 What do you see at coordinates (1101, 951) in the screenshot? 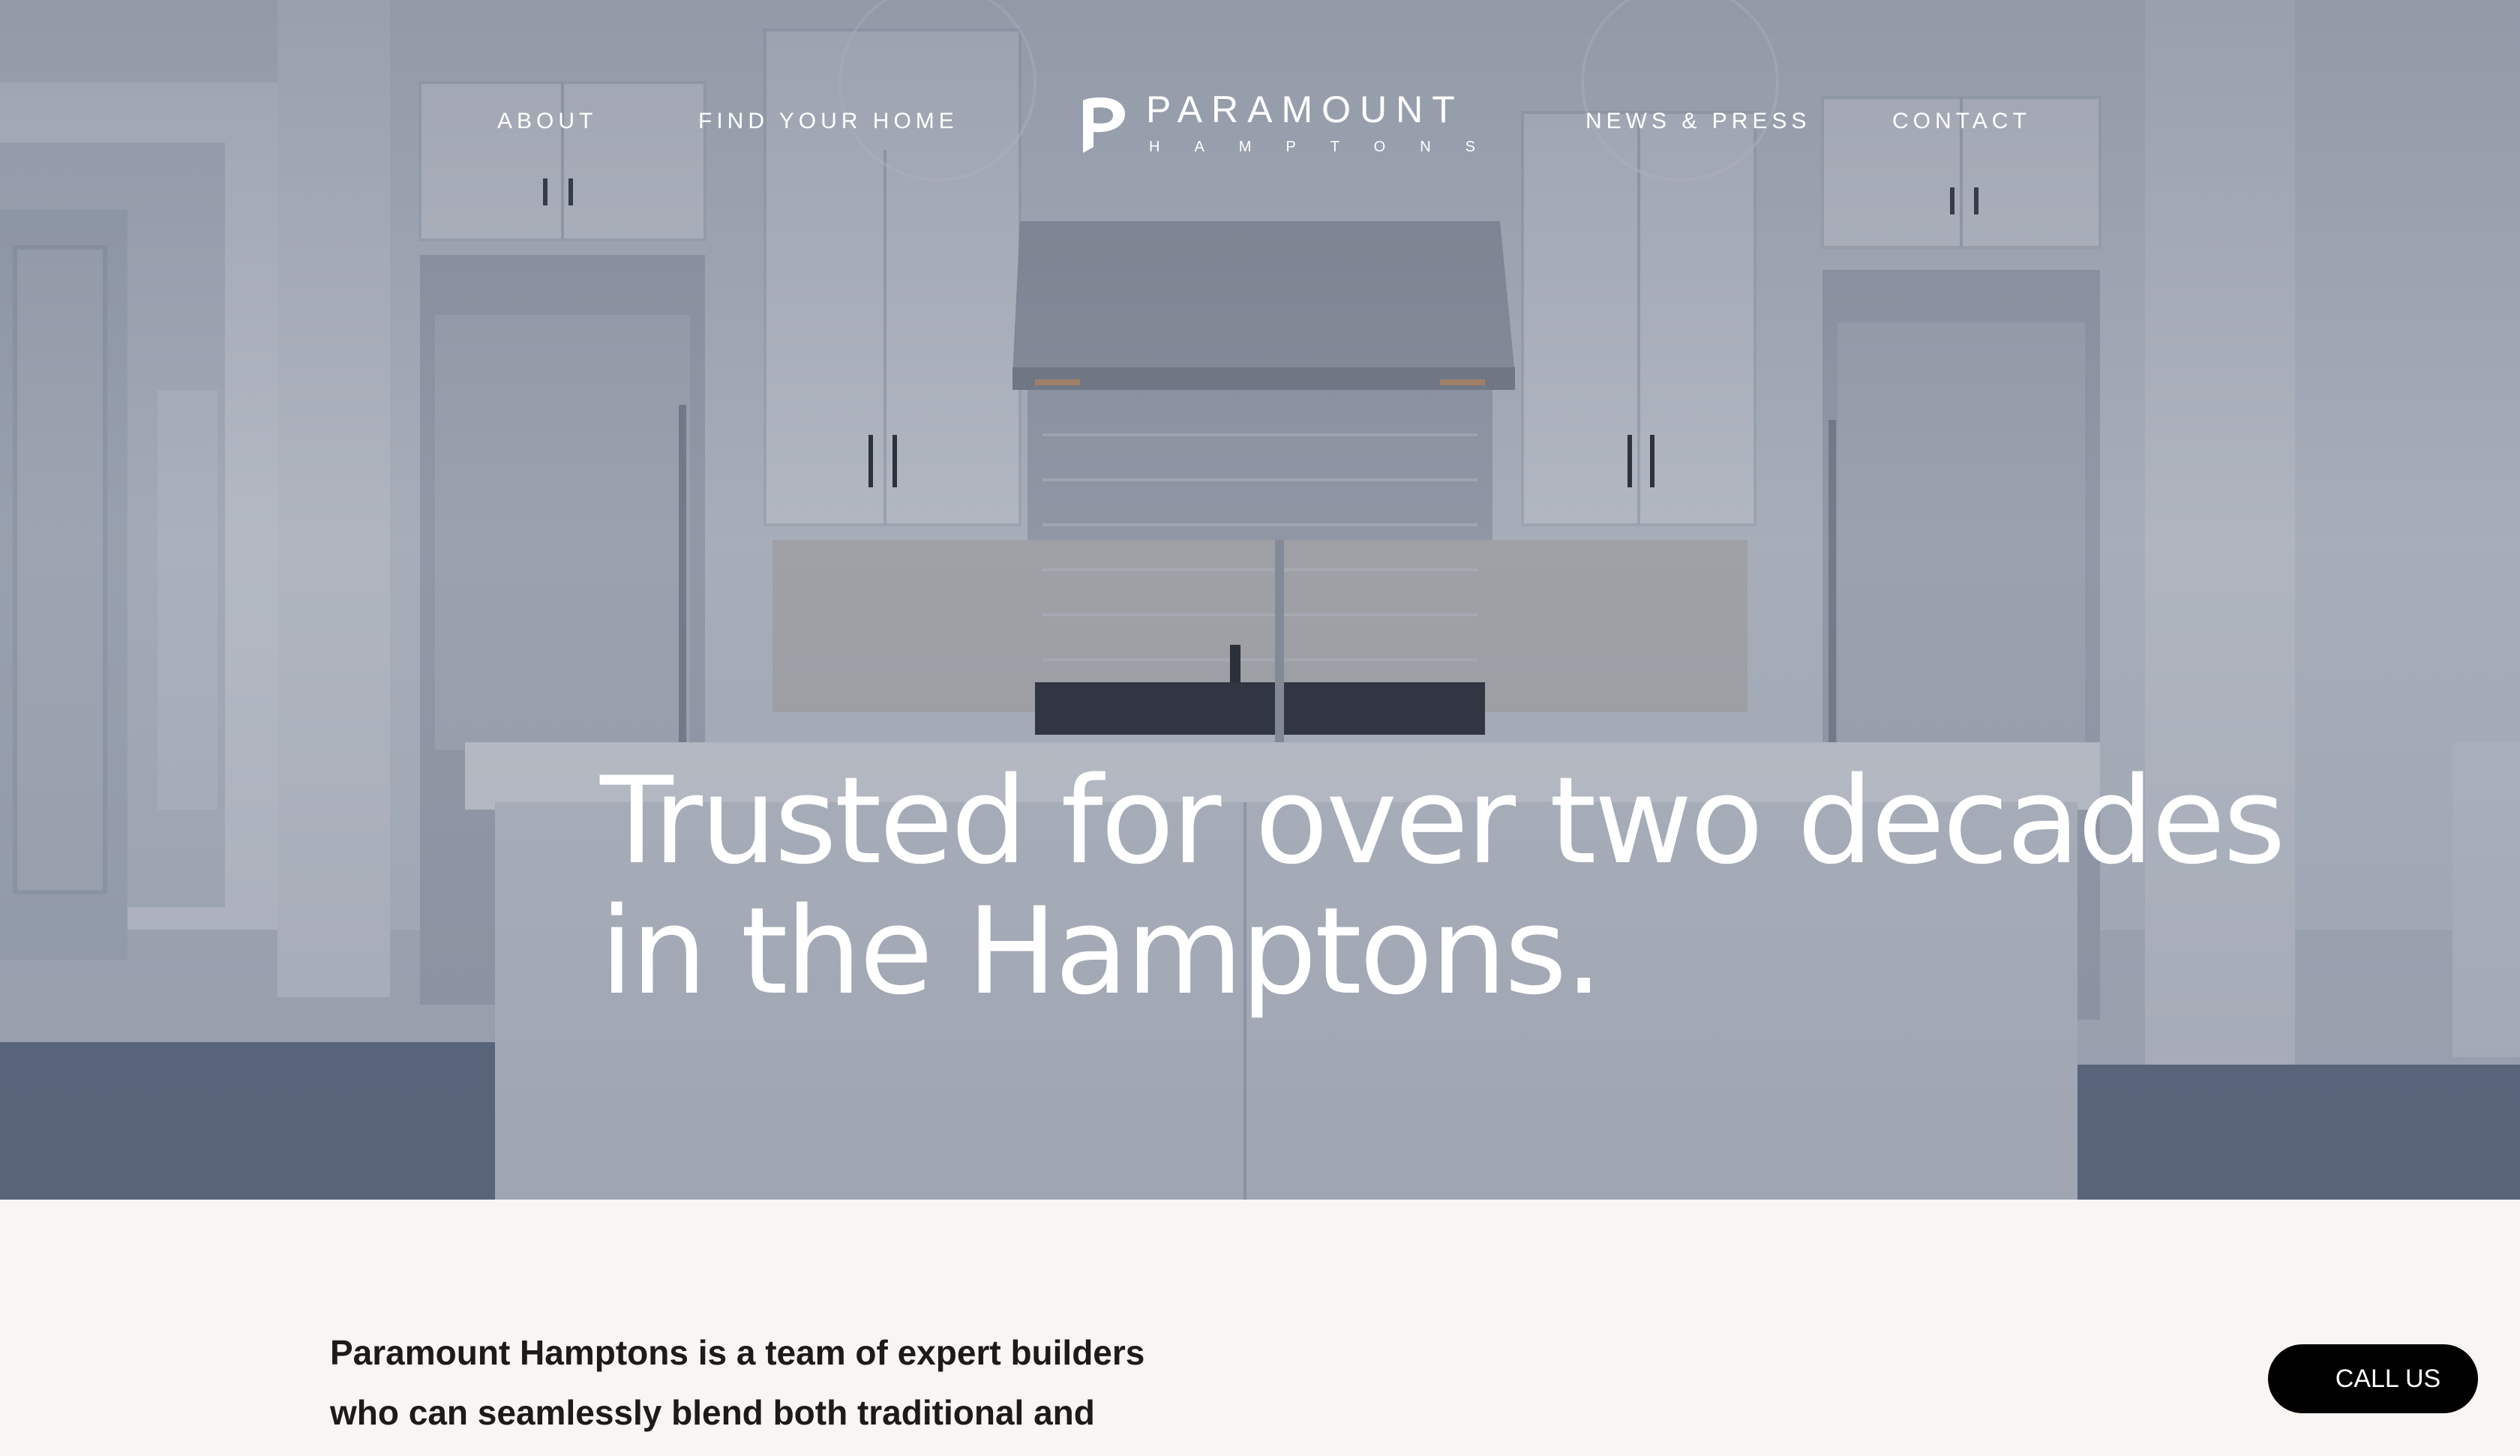
I see `hero-headline-line-2: in the Hamptons.` at bounding box center [1101, 951].